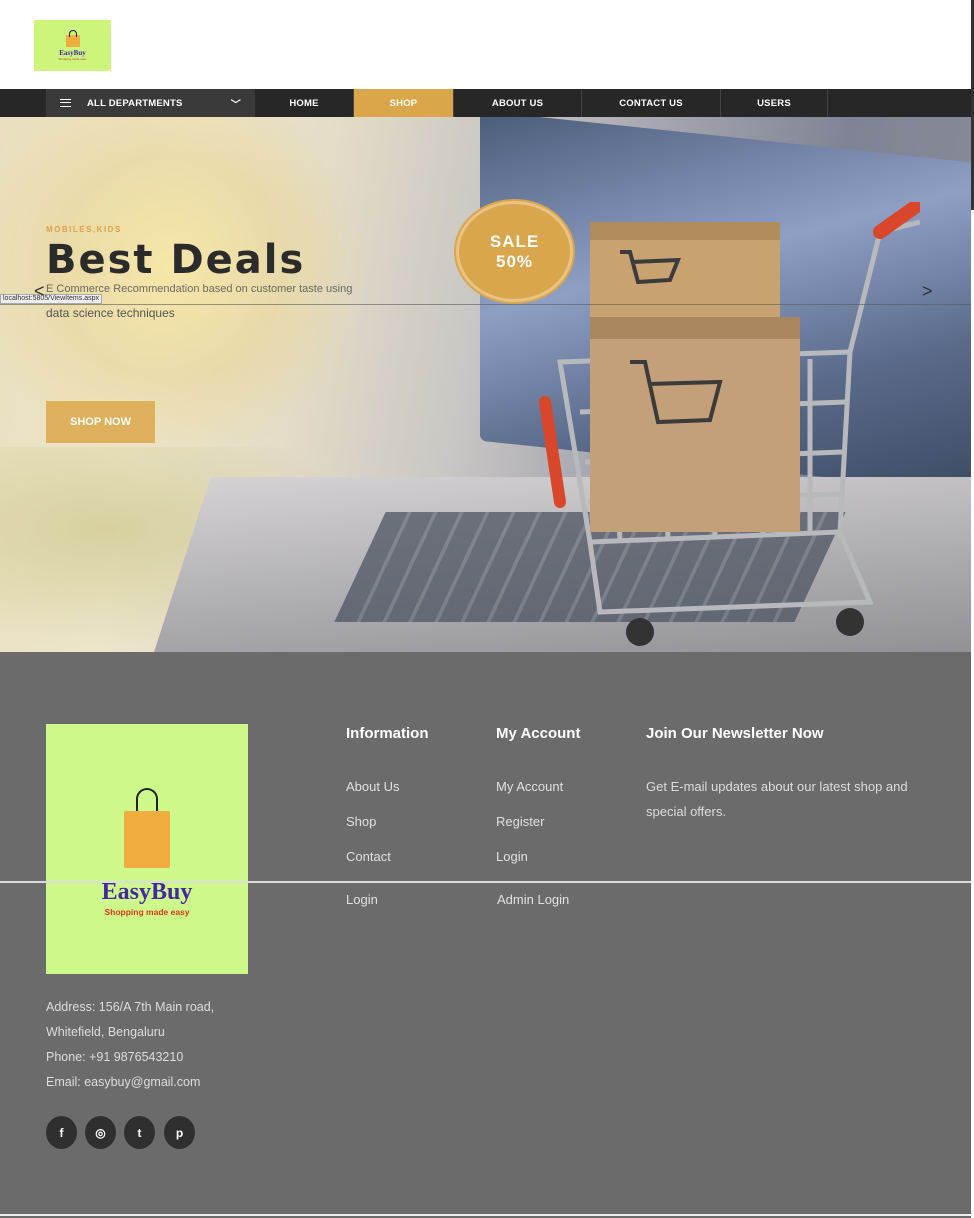 This screenshot has height=1218, width=974. What do you see at coordinates (100, 1132) in the screenshot?
I see `instagram-icon: ◎` at bounding box center [100, 1132].